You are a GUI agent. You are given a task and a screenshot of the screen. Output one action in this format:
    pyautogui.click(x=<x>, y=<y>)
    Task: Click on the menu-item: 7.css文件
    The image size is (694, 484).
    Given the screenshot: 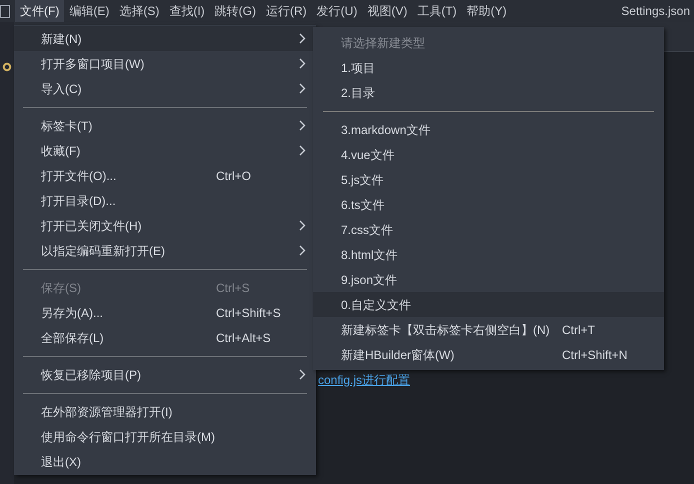 What is the action you would take?
    pyautogui.click(x=488, y=229)
    